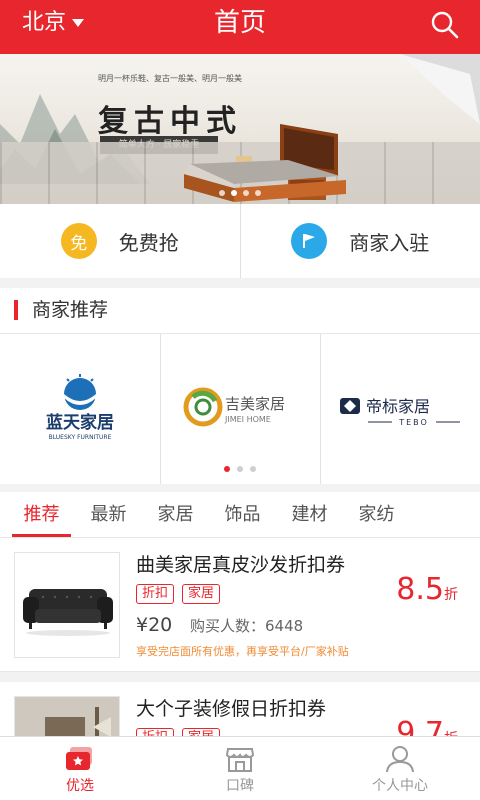  Describe the element at coordinates (265, 163) in the screenshot. I see `bed-illustration` at that location.